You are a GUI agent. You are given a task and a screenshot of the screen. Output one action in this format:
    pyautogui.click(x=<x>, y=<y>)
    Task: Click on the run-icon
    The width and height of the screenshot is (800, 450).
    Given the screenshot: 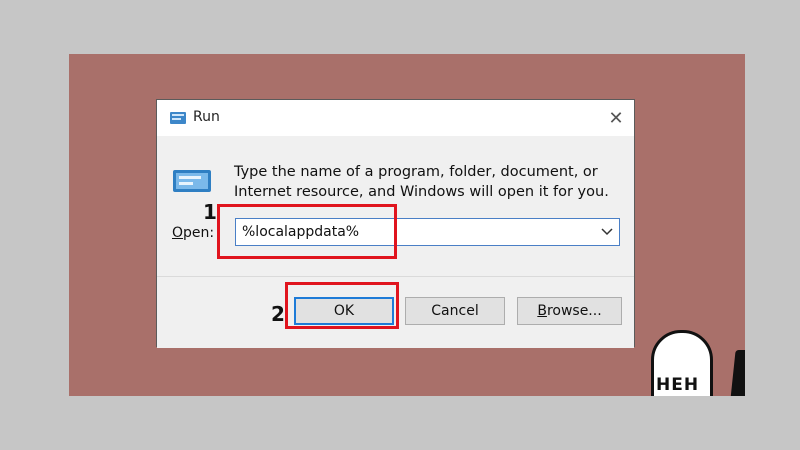 What is the action you would take?
    pyautogui.click(x=178, y=118)
    